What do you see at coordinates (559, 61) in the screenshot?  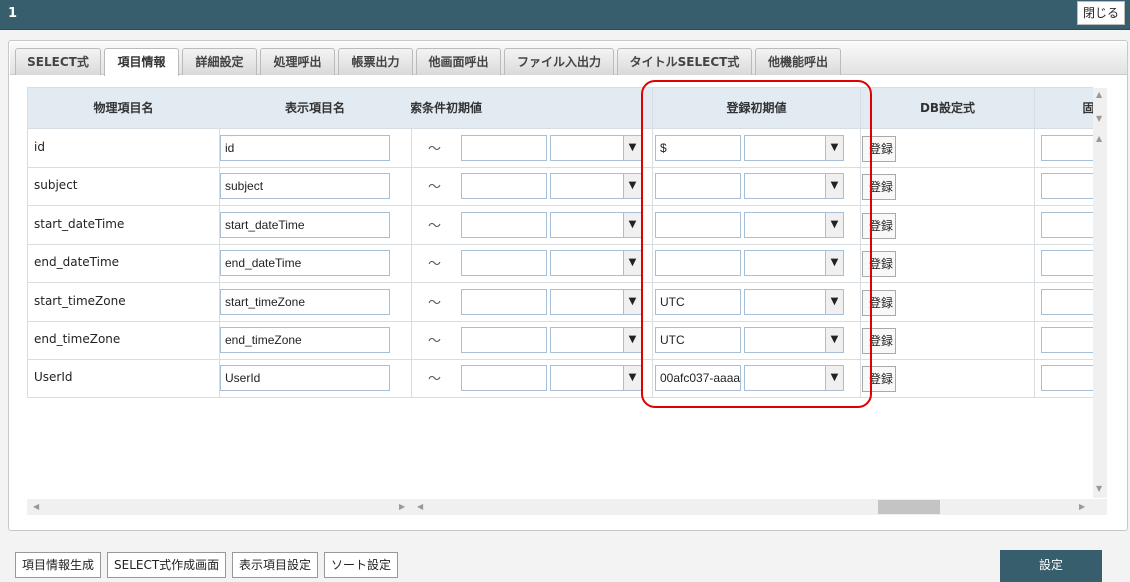 I see `tab-6: ファイル入出力` at bounding box center [559, 61].